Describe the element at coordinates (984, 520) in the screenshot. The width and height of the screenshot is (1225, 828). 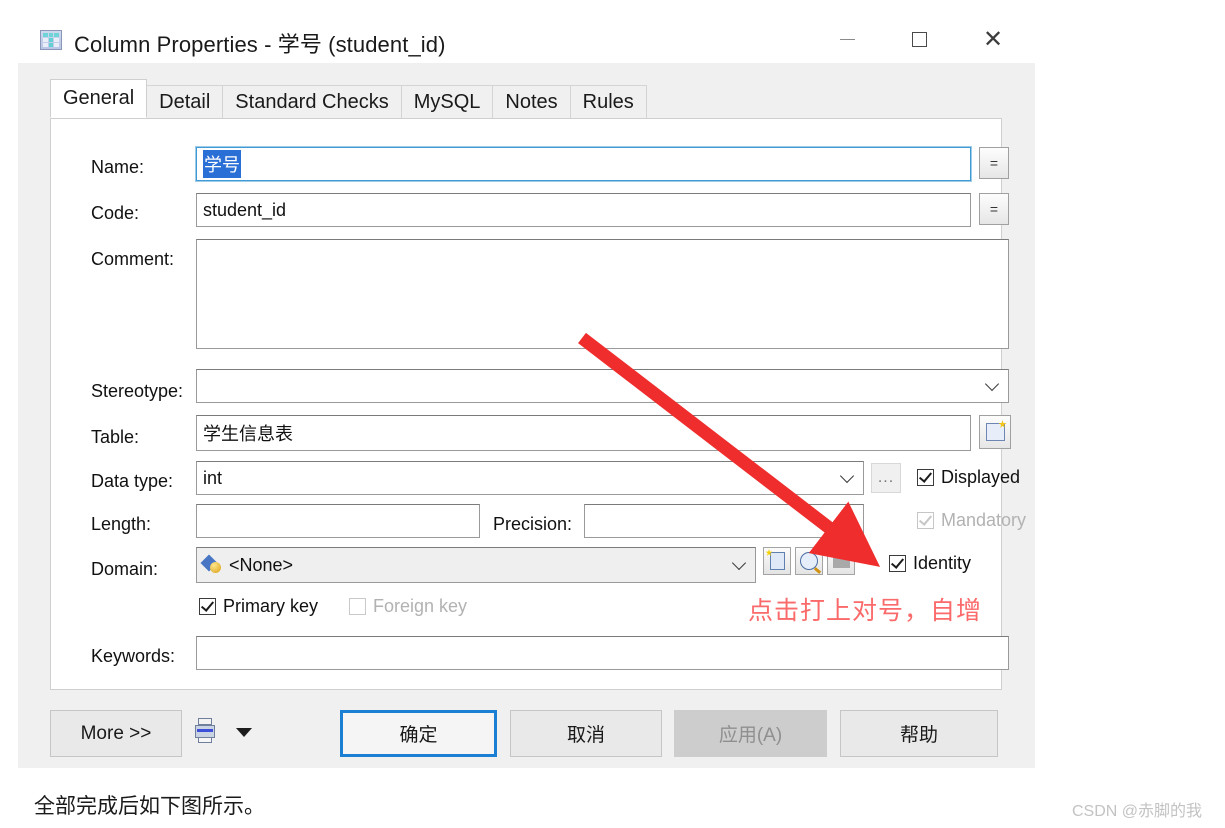
I see `mandatory-checkbox-label: Mandatory` at that location.